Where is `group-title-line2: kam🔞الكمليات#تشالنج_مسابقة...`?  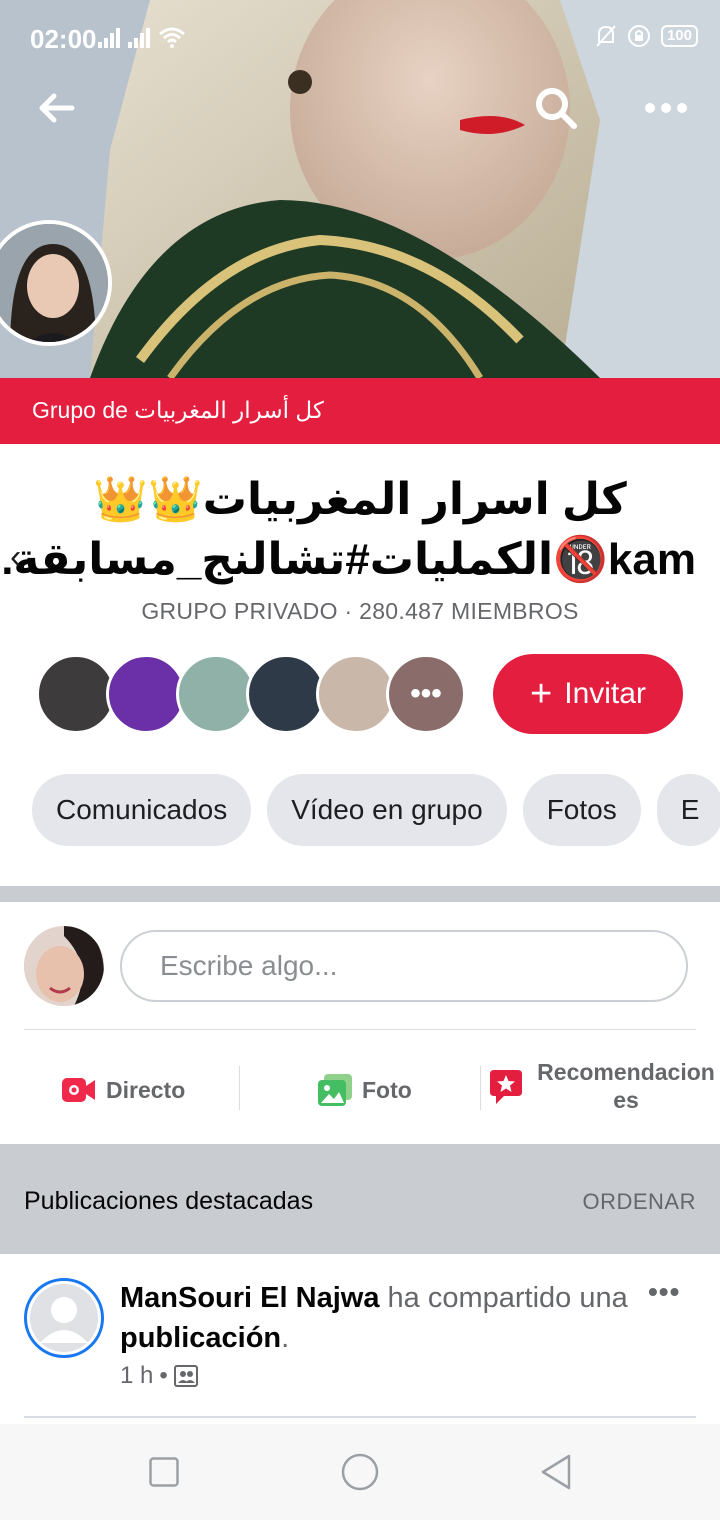
group-title-line2: kam🔞الكمليات#تشالنج_مسابقة... is located at coordinates (348, 559).